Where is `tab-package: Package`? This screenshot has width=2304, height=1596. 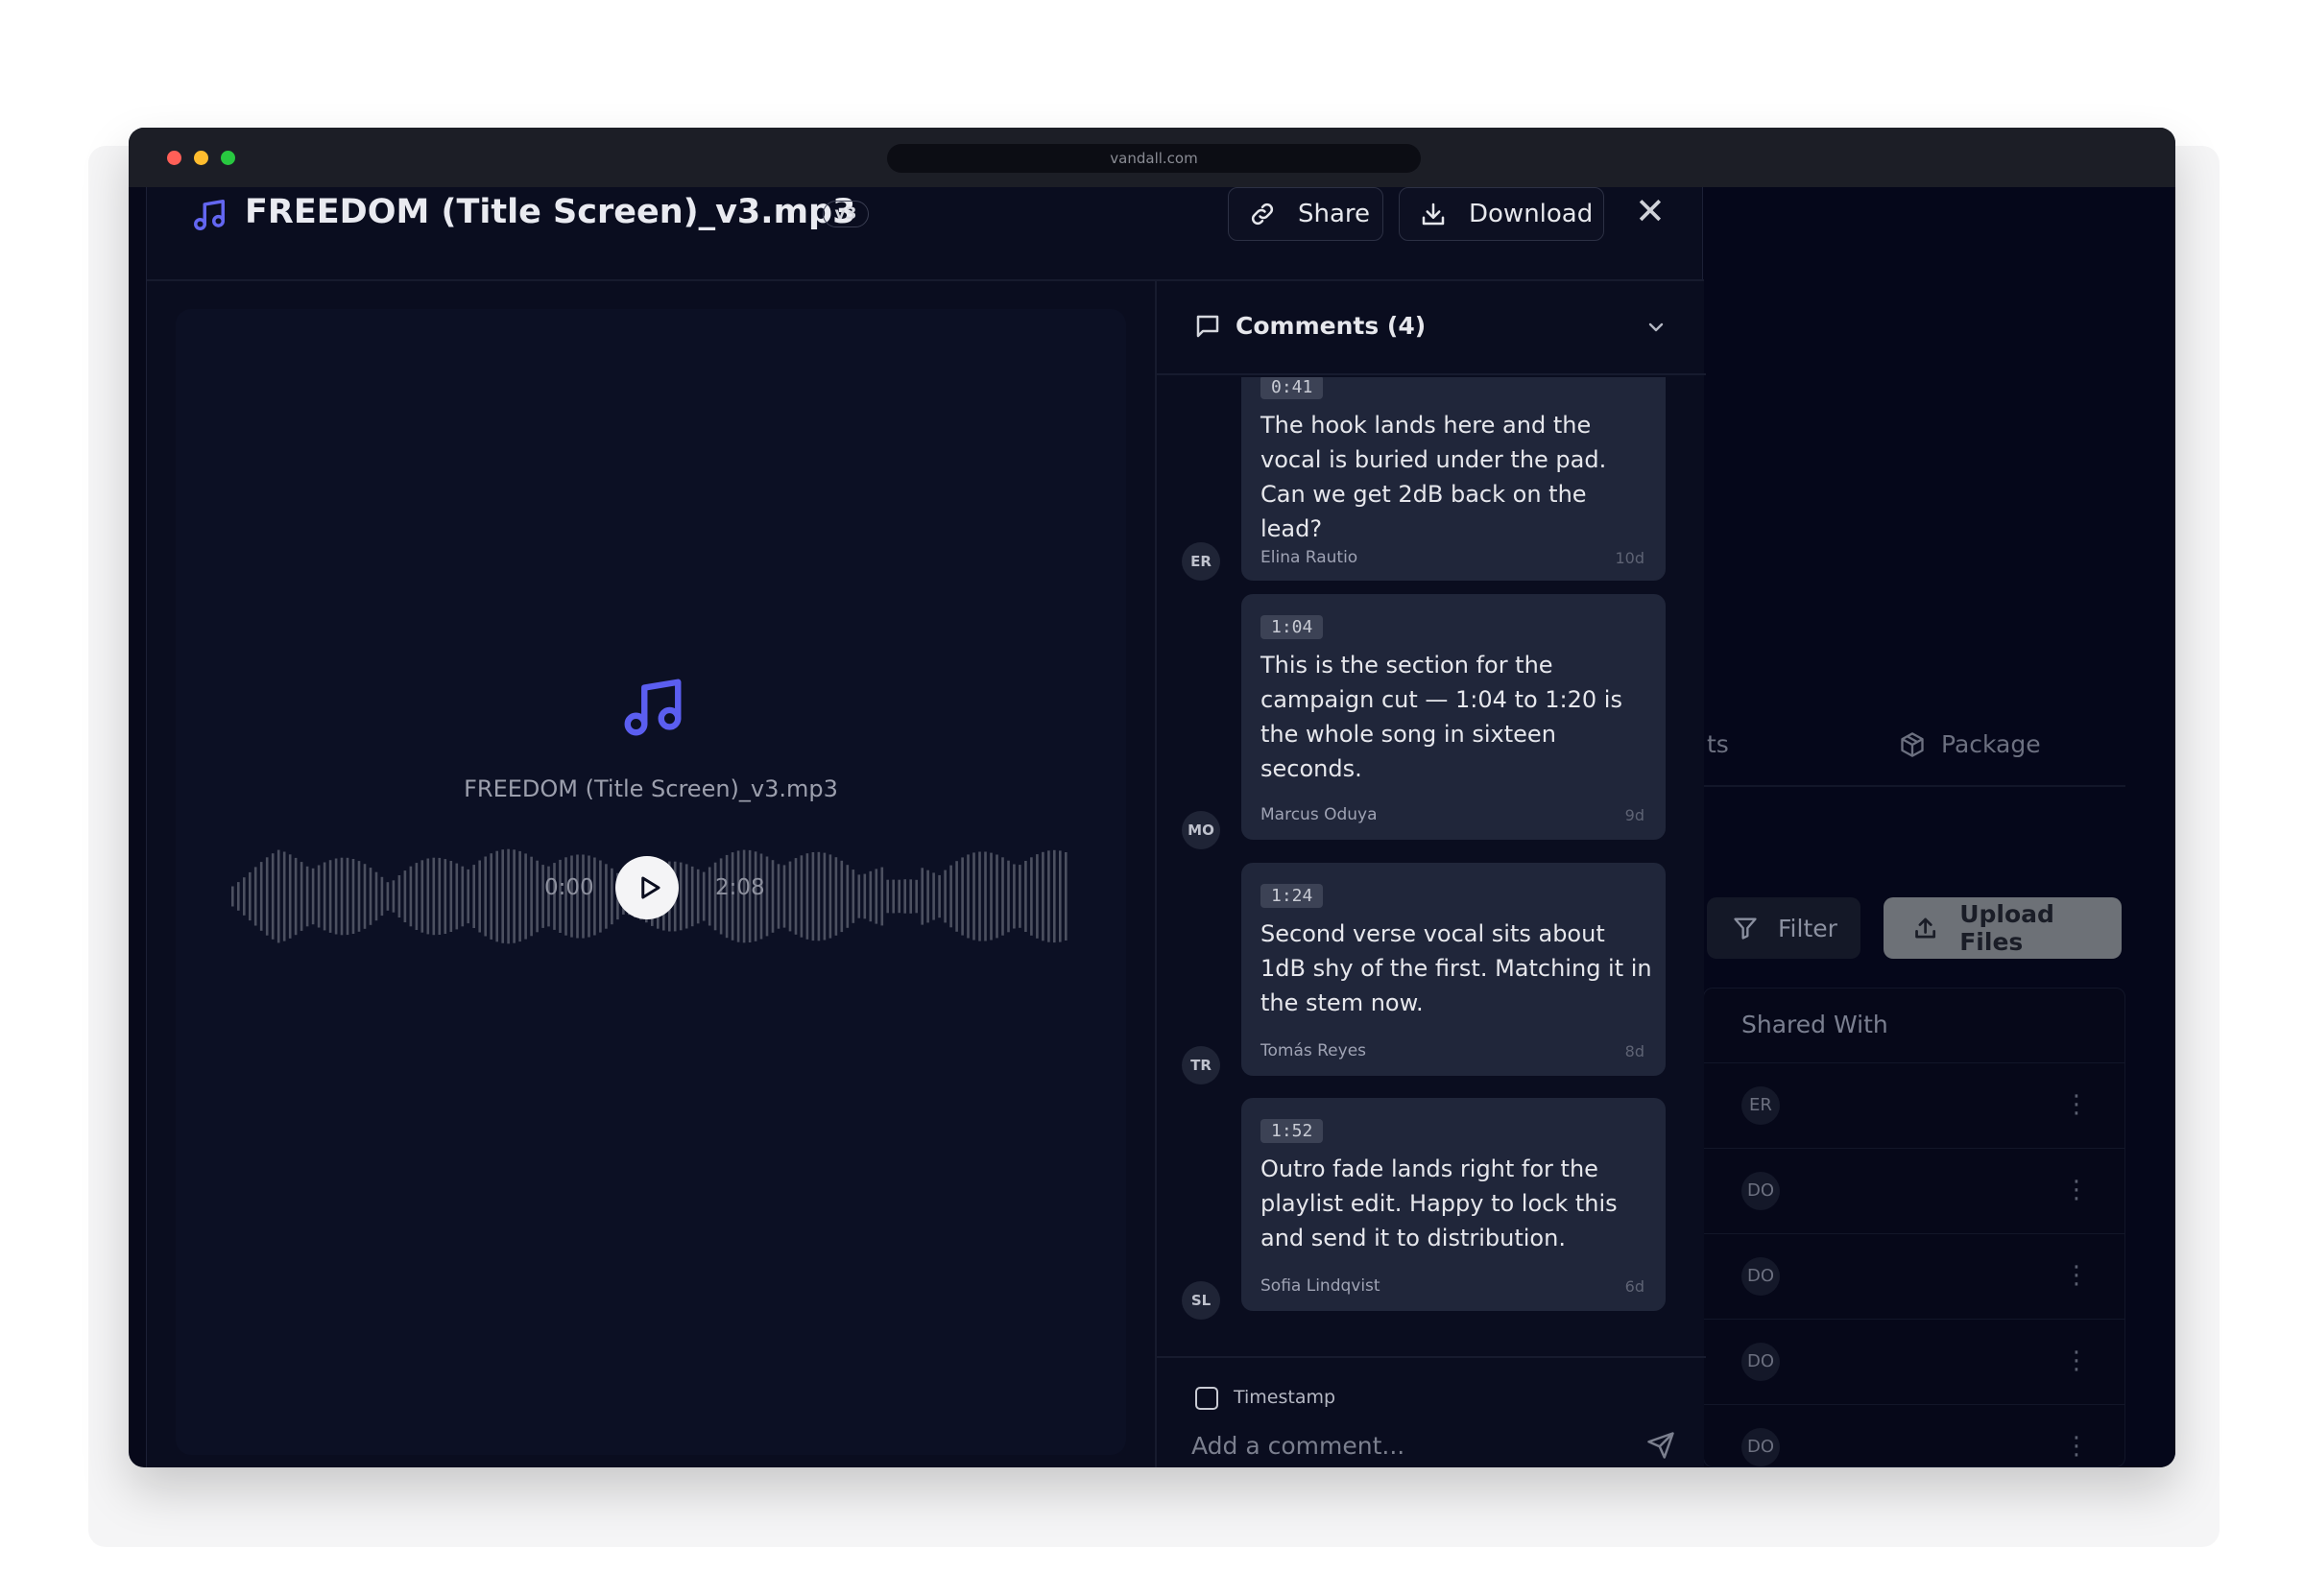
tab-package: Package is located at coordinates (1970, 744).